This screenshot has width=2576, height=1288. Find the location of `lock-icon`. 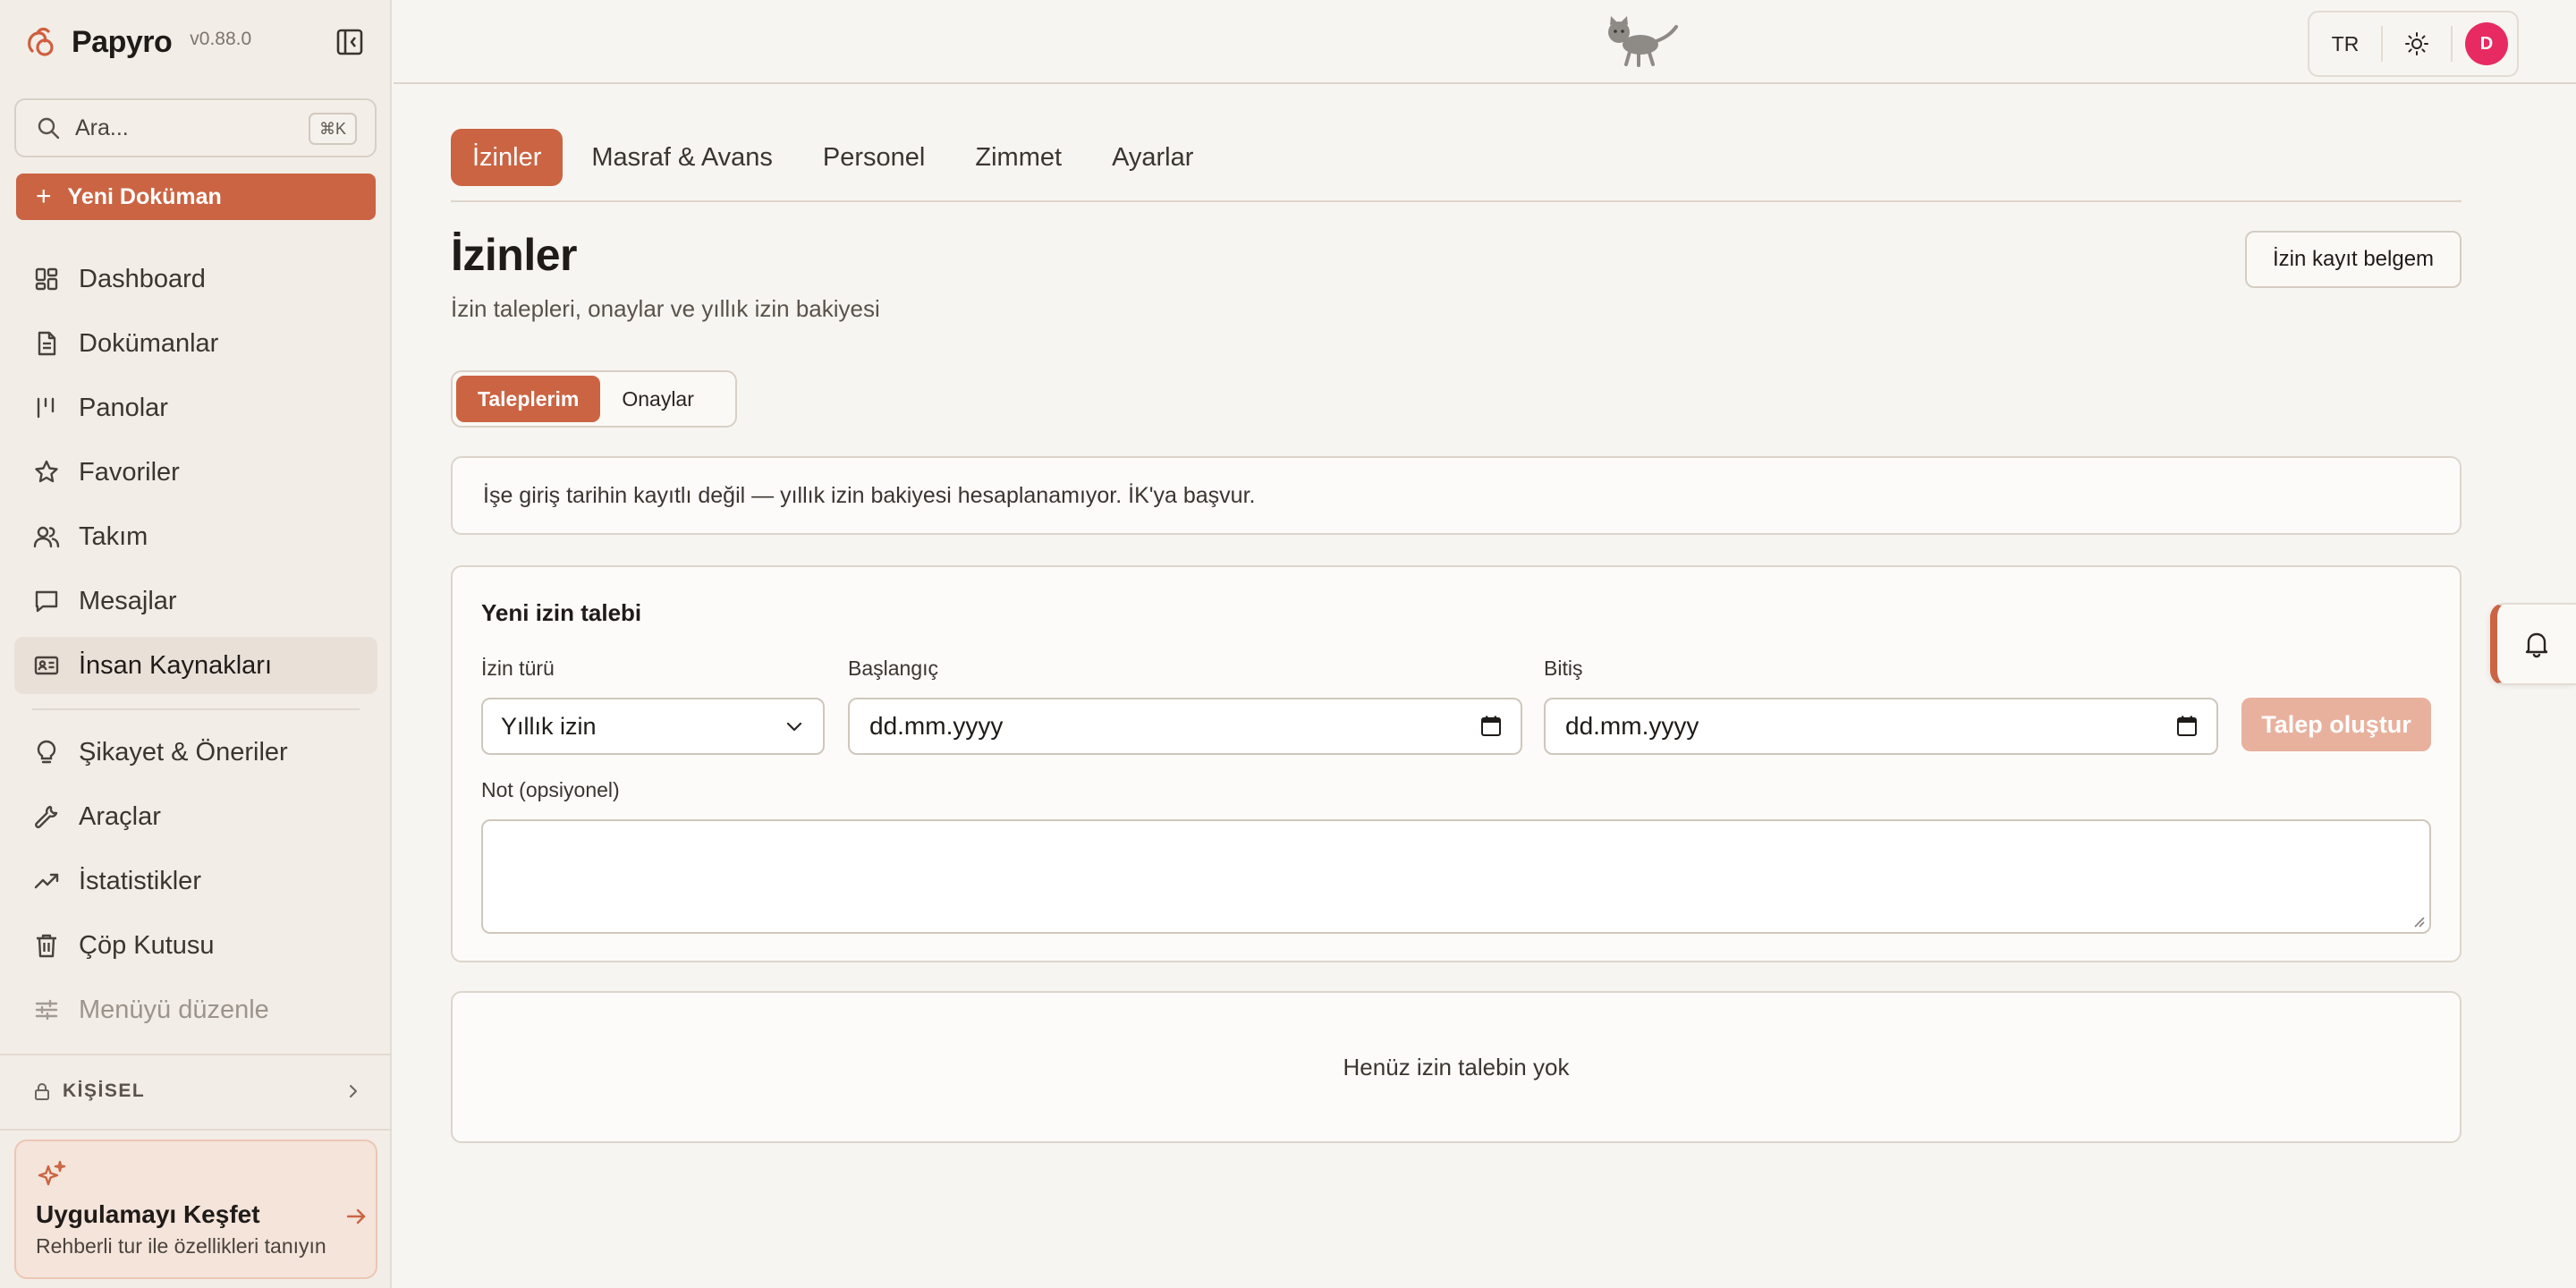

lock-icon is located at coordinates (42, 1091).